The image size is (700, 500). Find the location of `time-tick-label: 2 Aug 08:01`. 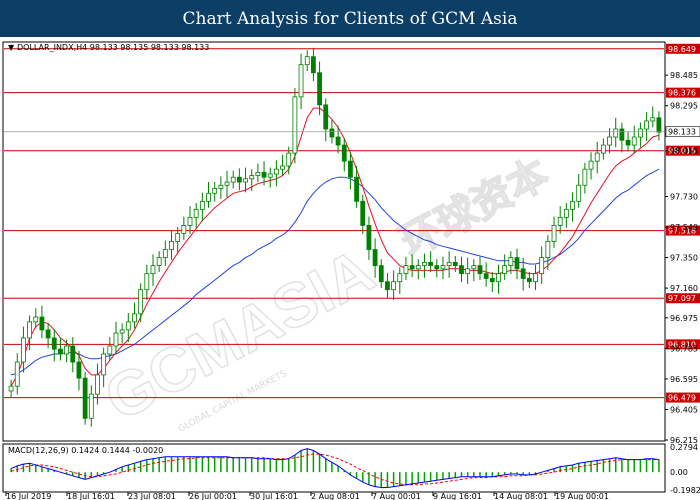

time-tick-label: 2 Aug 08:01 is located at coordinates (335, 496).